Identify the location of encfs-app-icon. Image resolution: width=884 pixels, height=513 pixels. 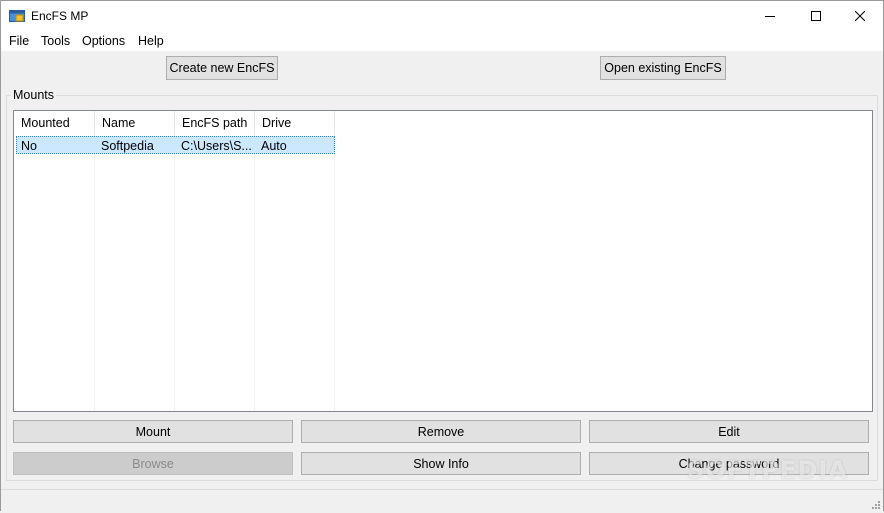
(17, 16).